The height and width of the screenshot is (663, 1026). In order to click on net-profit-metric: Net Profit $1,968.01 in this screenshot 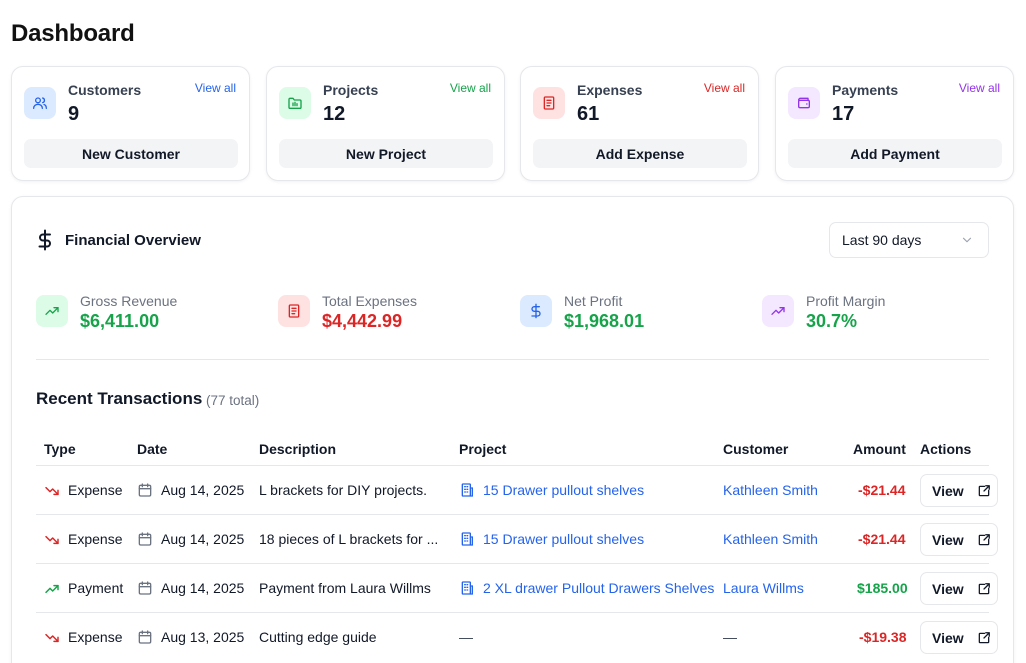, I will do `click(635, 315)`.